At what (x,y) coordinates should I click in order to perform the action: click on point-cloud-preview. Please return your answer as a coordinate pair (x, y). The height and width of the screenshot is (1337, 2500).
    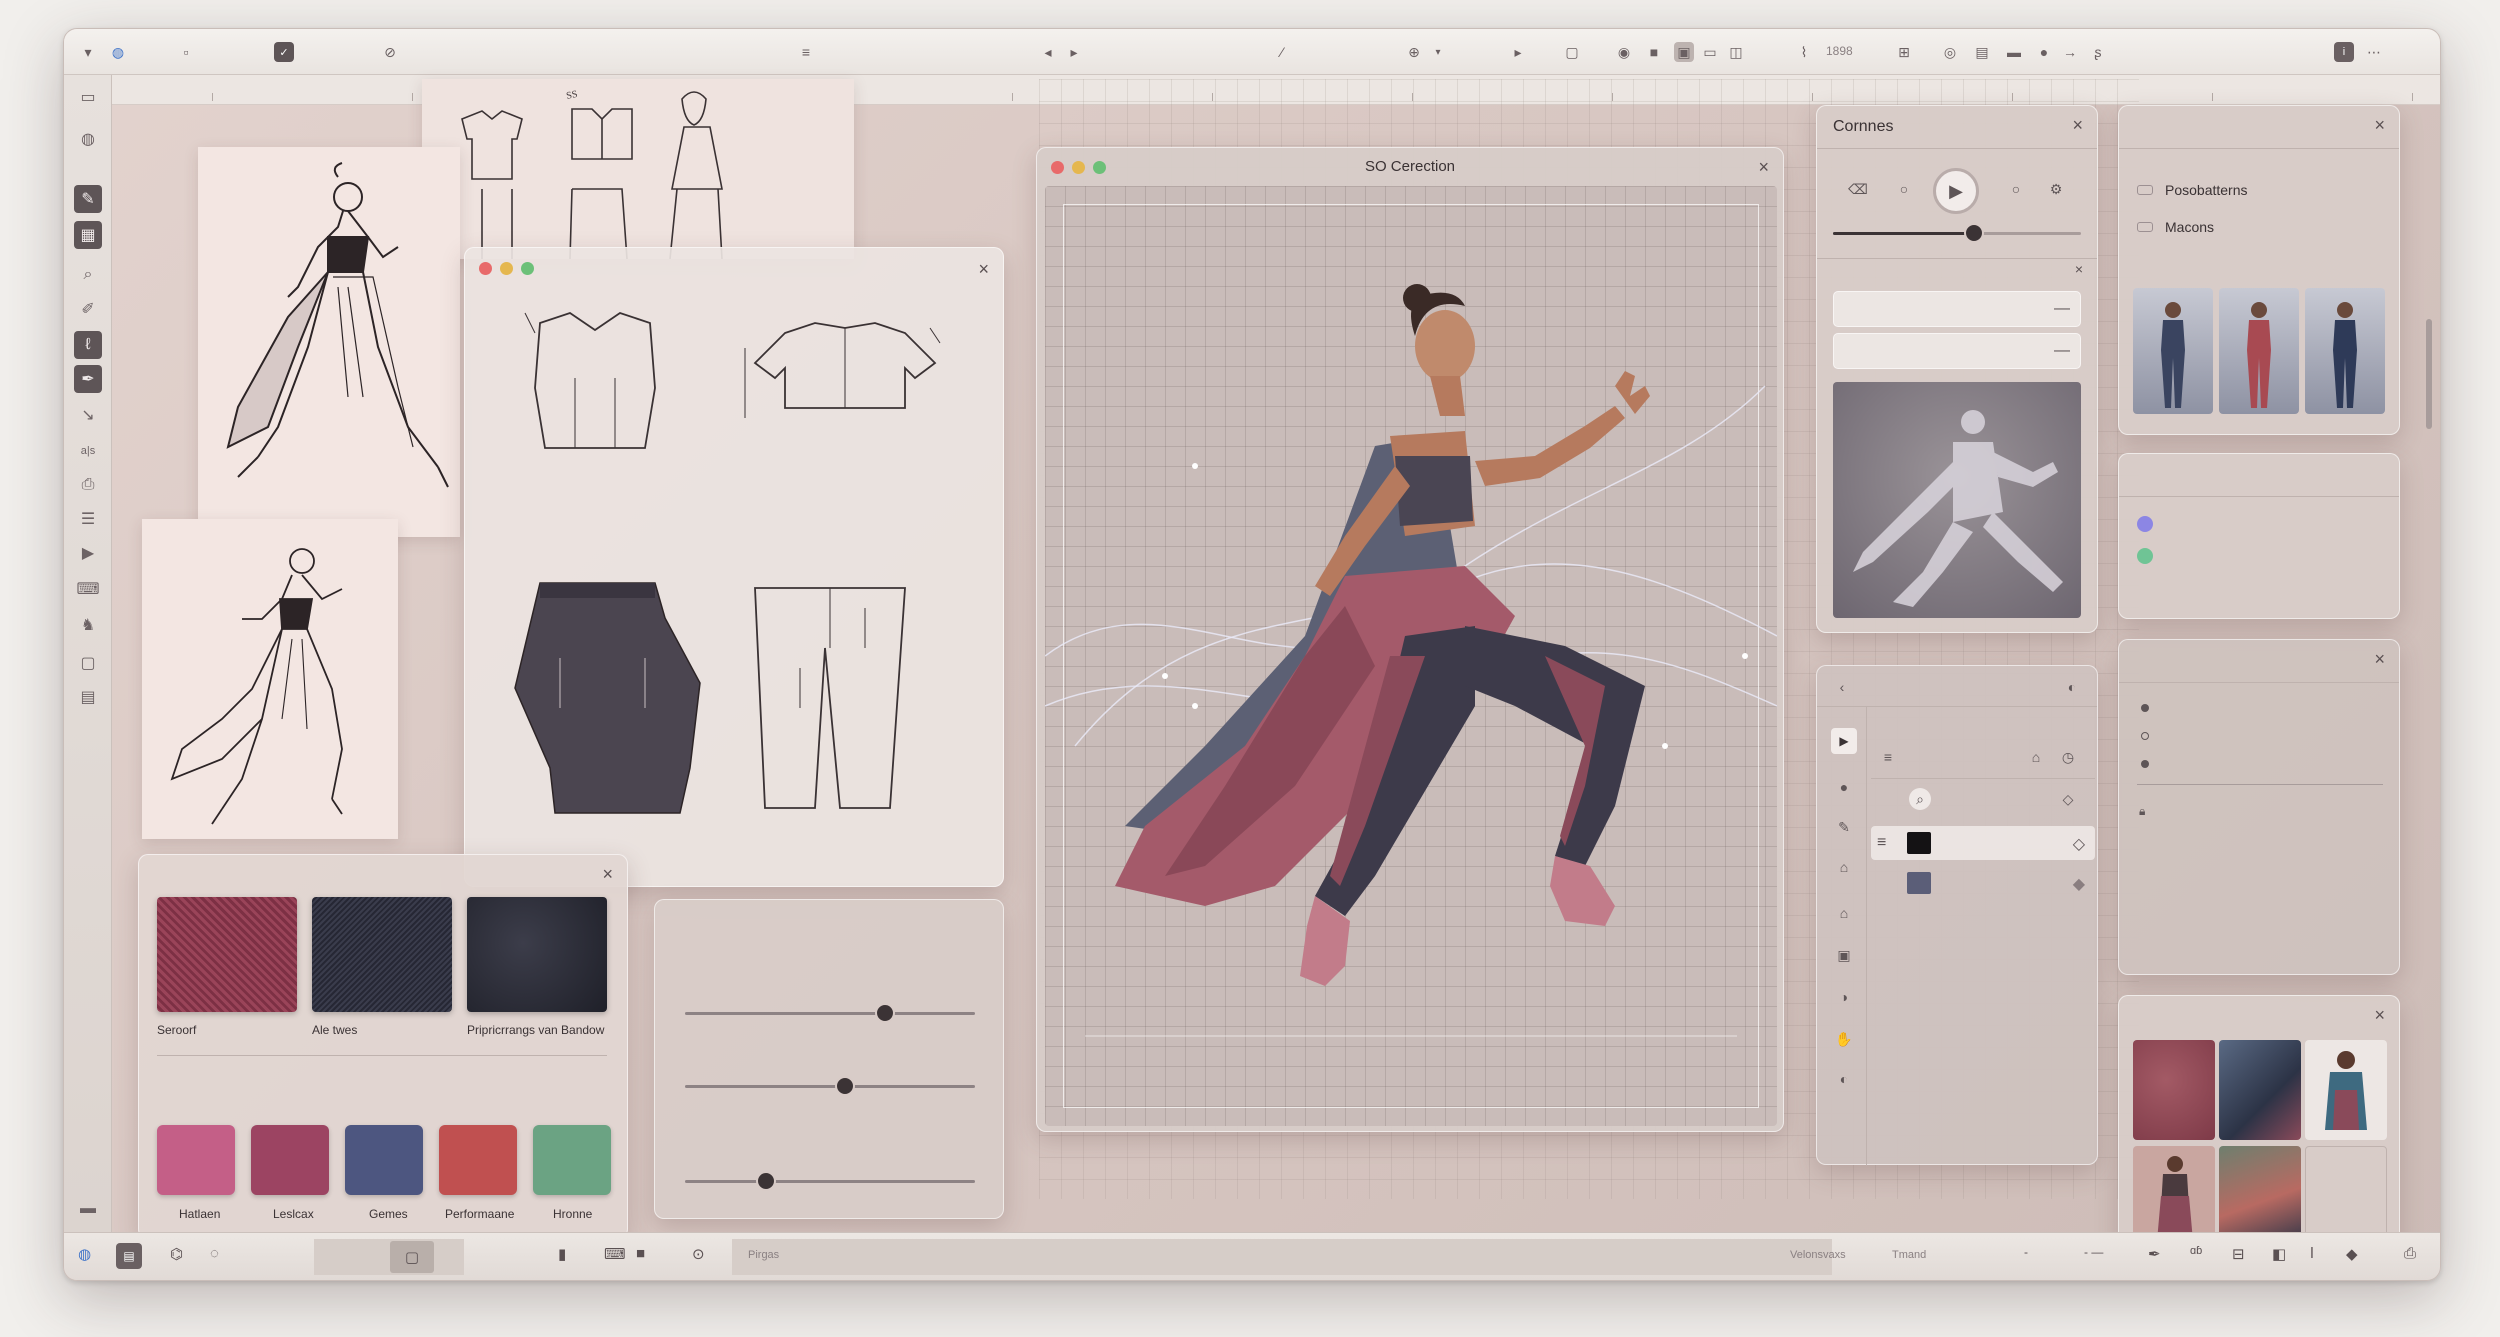
    Looking at the image, I should click on (1957, 500).